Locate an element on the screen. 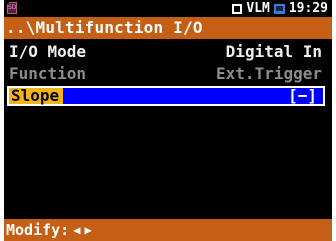  setting-row-io-mode: I/O Mode Digital In is located at coordinates (166, 52).